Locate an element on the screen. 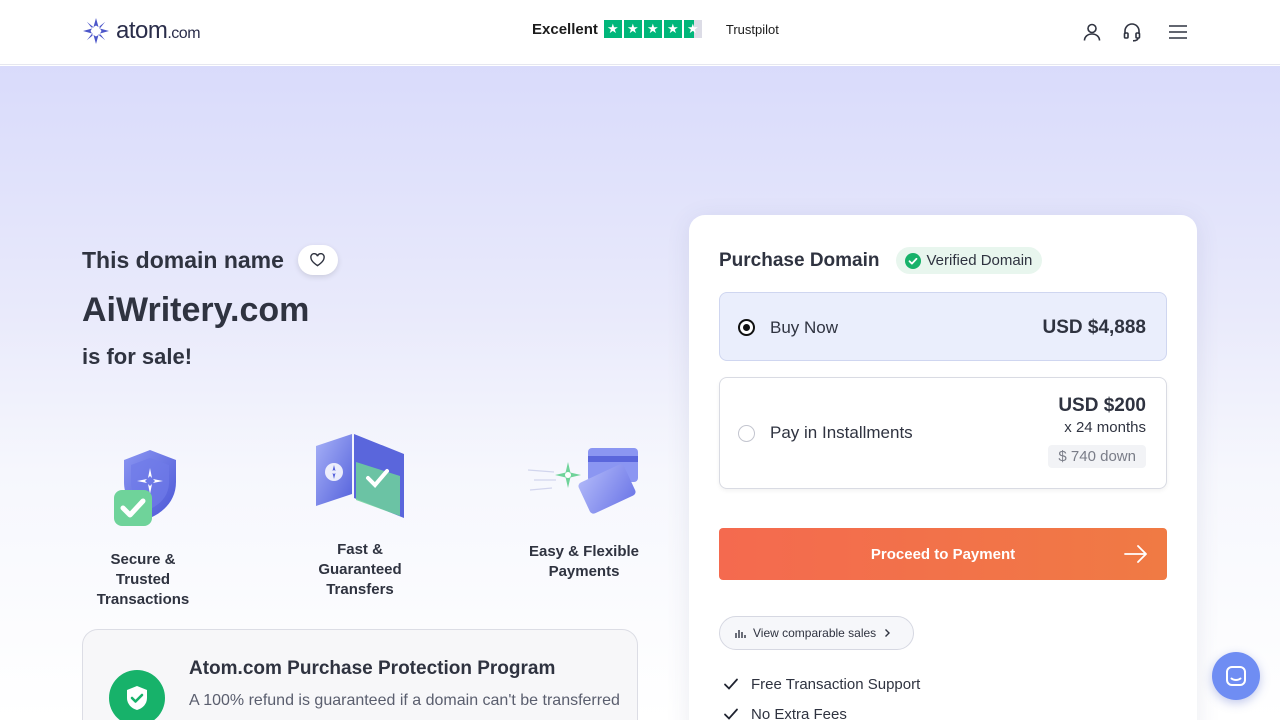 The width and height of the screenshot is (1280, 720). atom-logo: atom.com is located at coordinates (141, 31).